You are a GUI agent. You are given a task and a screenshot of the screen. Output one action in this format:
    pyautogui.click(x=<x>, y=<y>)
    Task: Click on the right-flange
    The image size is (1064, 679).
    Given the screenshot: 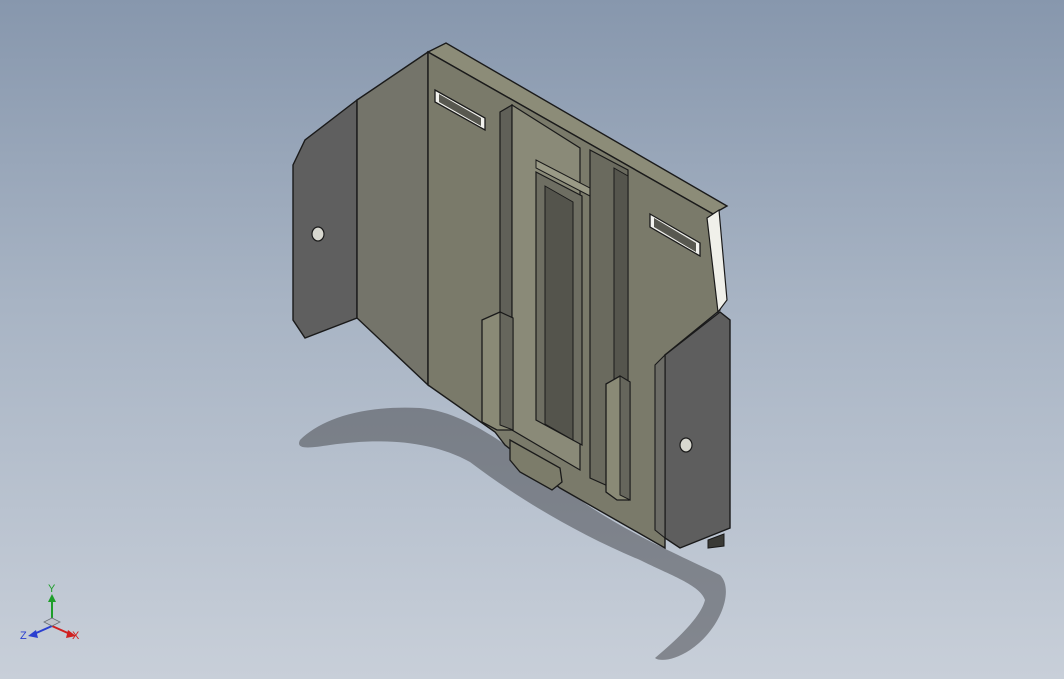 What is the action you would take?
    pyautogui.click(x=697, y=430)
    